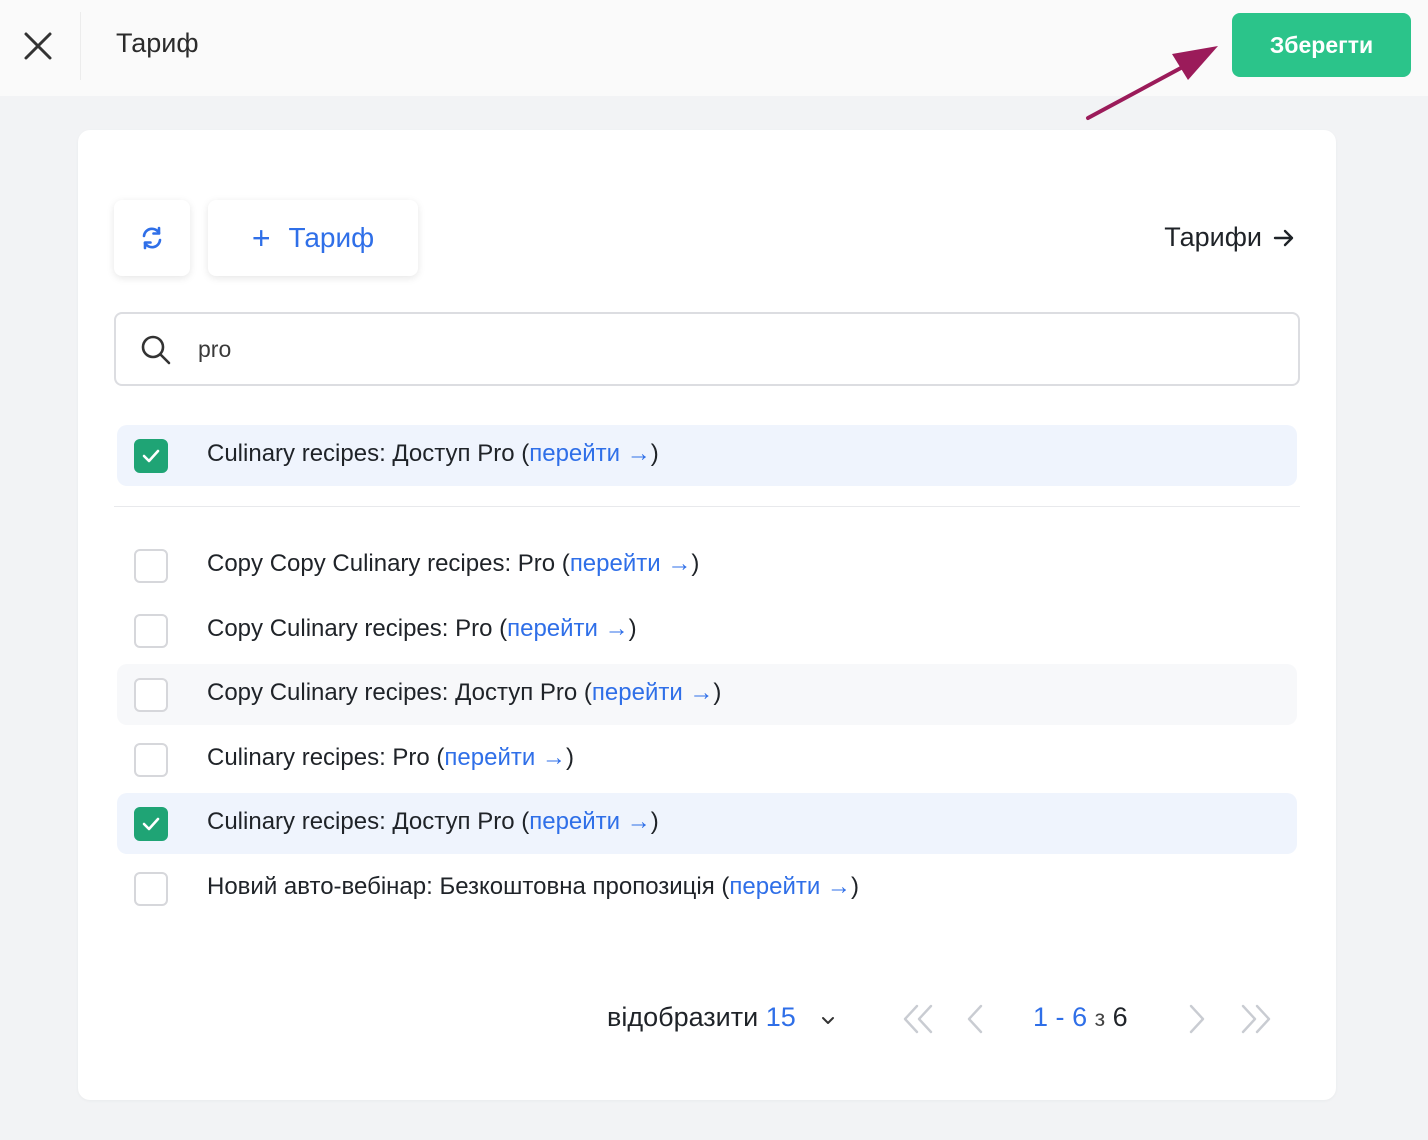 This screenshot has width=1428, height=1140. I want to click on prev-page-icon, so click(976, 1019).